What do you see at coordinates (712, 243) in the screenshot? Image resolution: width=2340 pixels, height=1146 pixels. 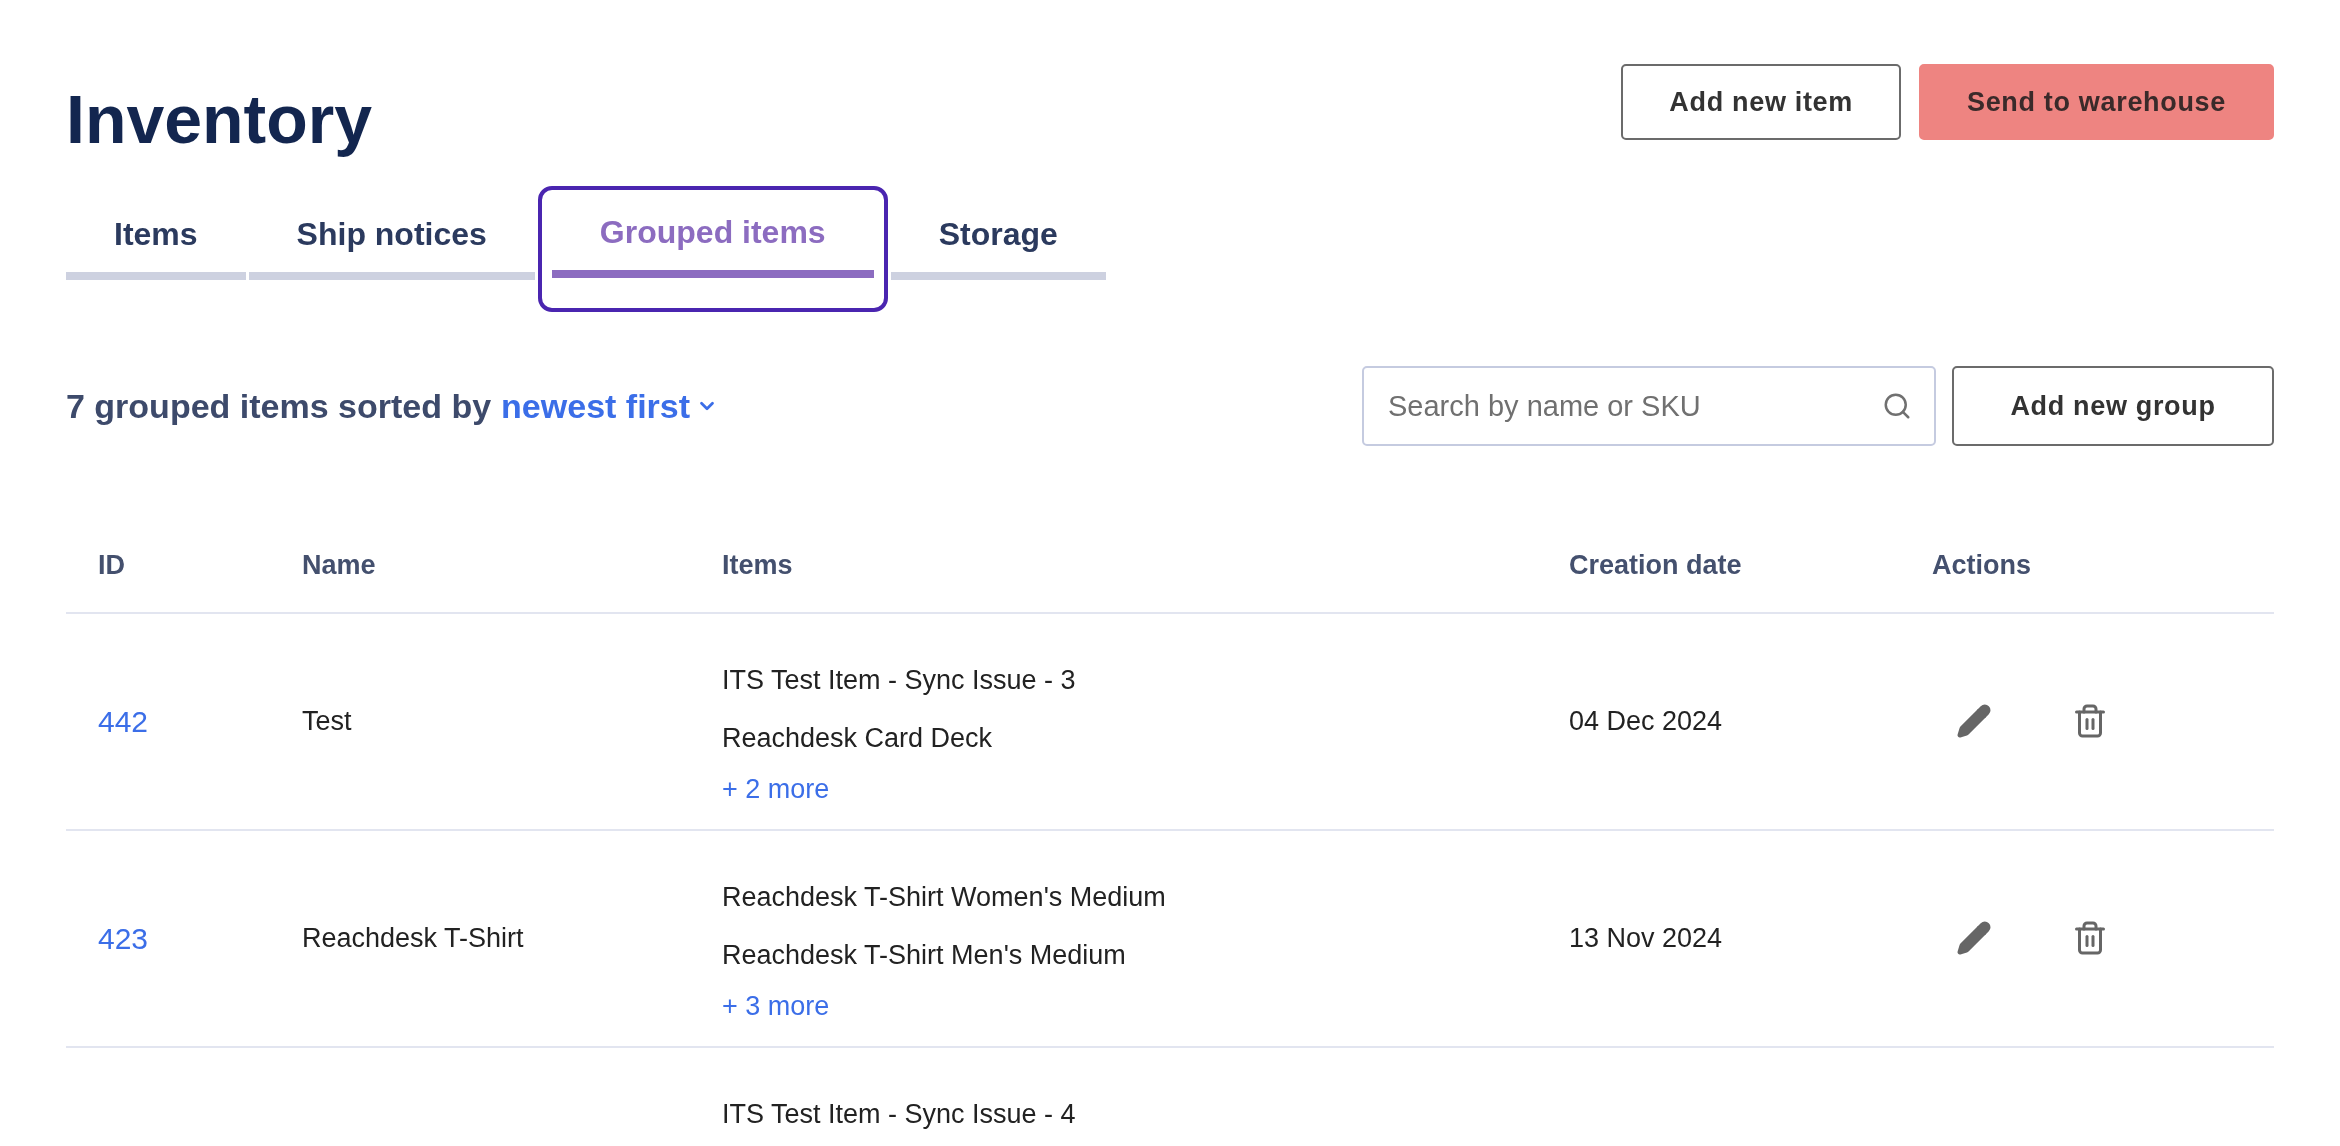 I see `tab: Grouped items` at bounding box center [712, 243].